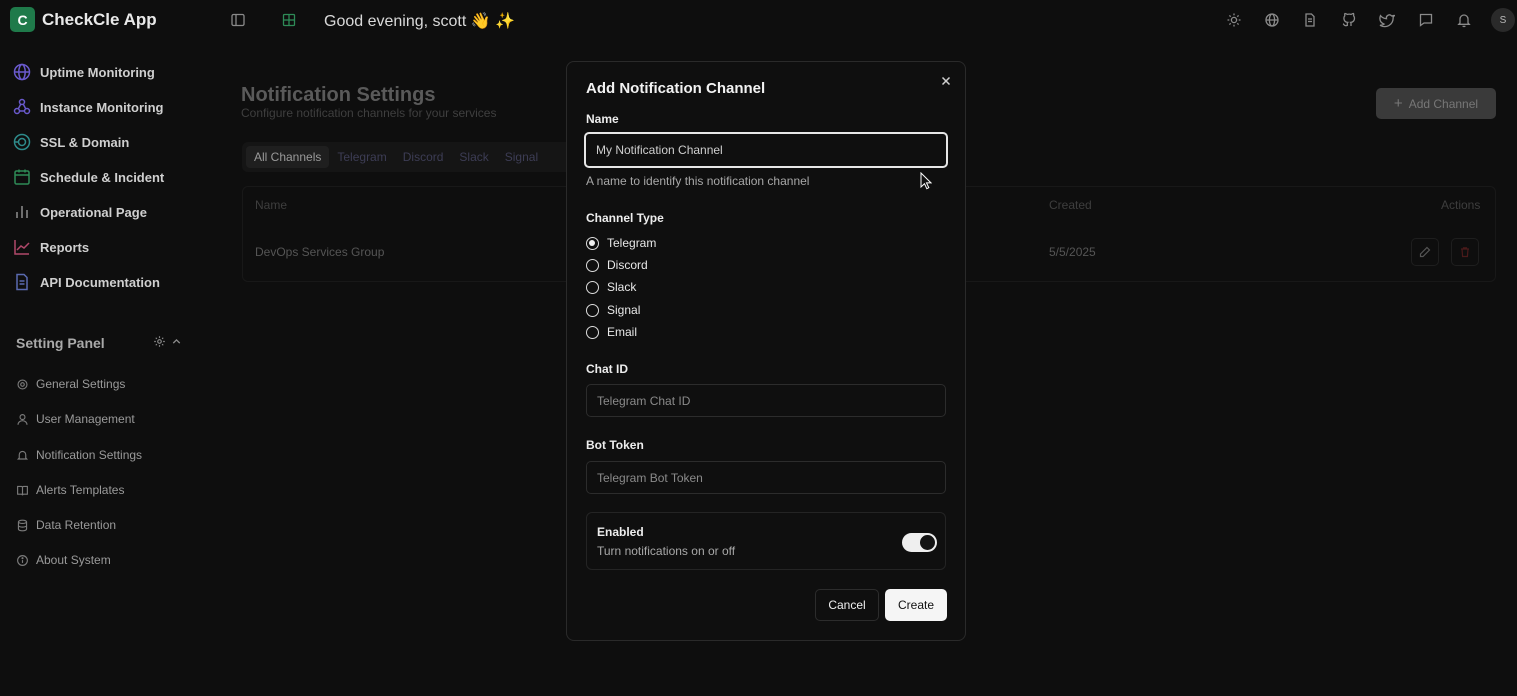  I want to click on bot-token-label: Bot Token, so click(615, 445).